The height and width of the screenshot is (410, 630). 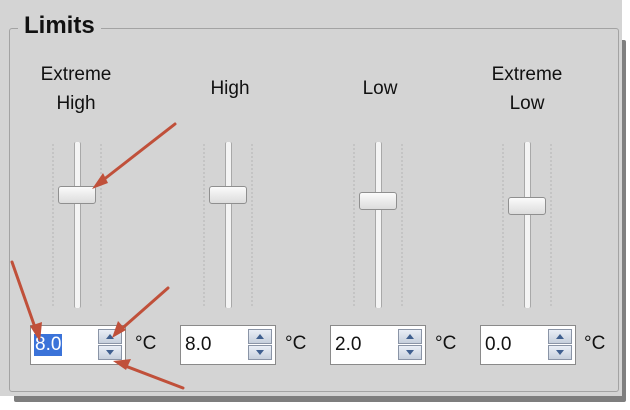 What do you see at coordinates (528, 345) in the screenshot?
I see `extreme-low-field: 0.0` at bounding box center [528, 345].